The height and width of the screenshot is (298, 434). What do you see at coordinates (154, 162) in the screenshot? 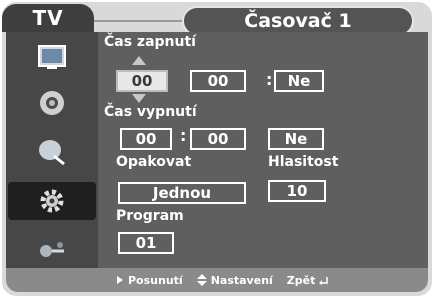
I see `repeat-label: Opakovat` at bounding box center [154, 162].